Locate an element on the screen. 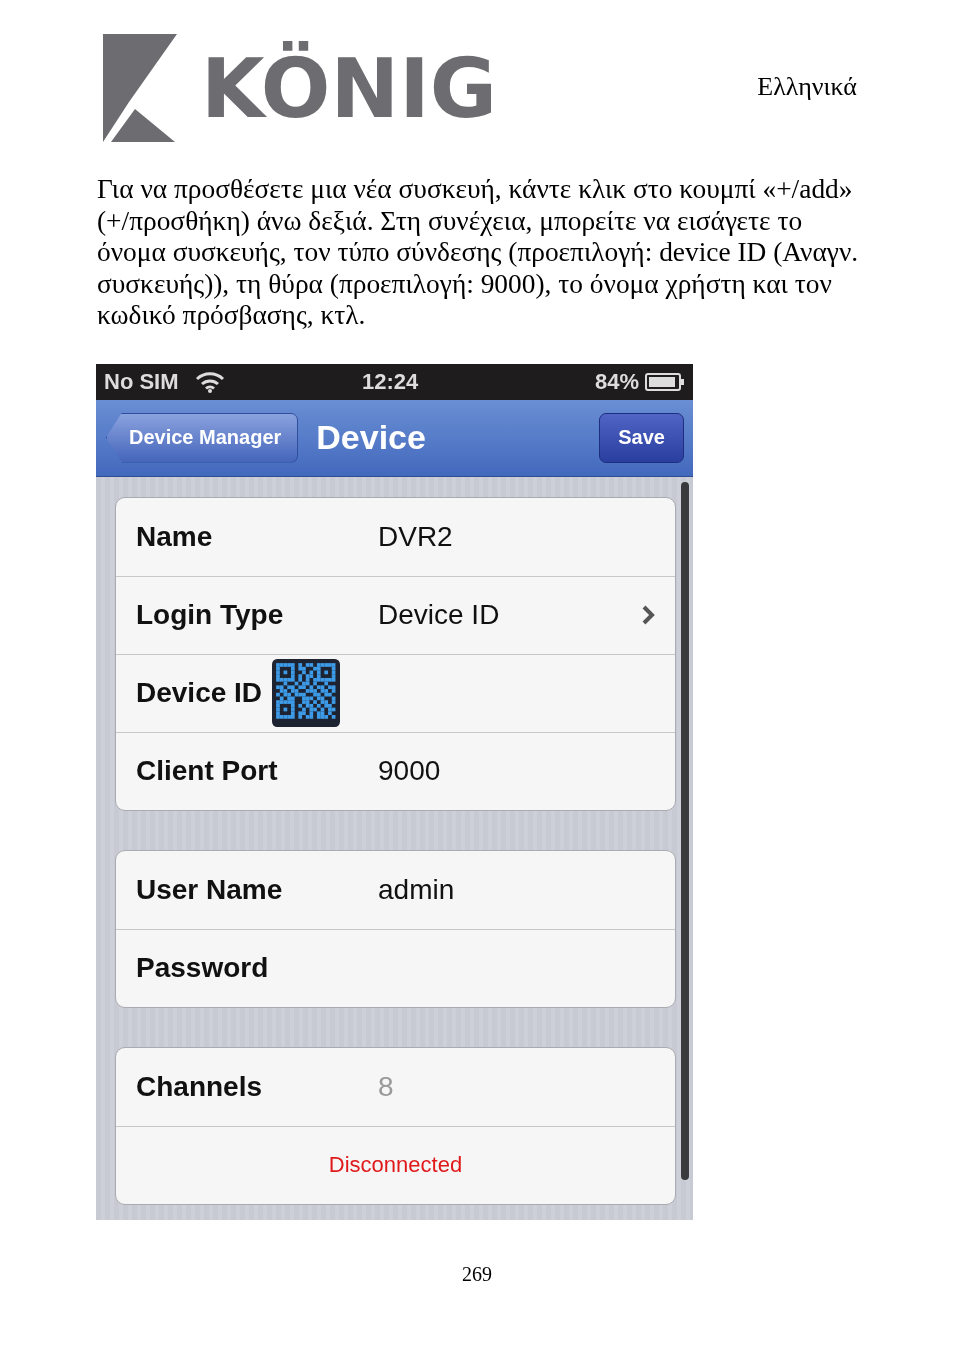 This screenshot has height=1352, width=954. form-row: Client Port 9000 is located at coordinates (395, 770).